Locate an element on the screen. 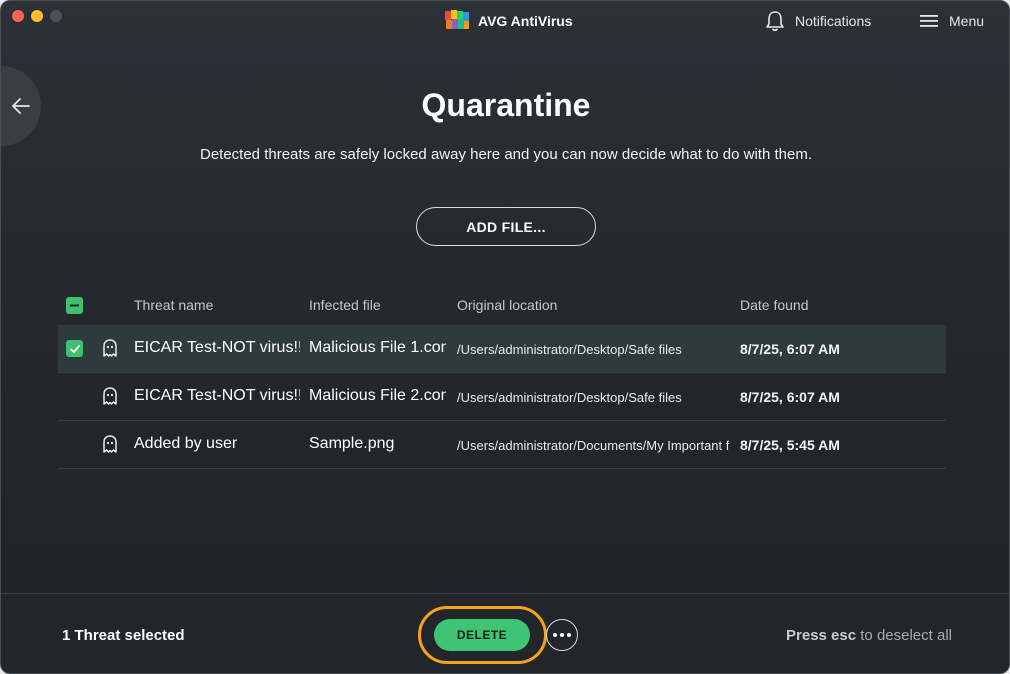 The height and width of the screenshot is (674, 1010). cell-date: 8/7/25, 5:45 AM is located at coordinates (790, 445).